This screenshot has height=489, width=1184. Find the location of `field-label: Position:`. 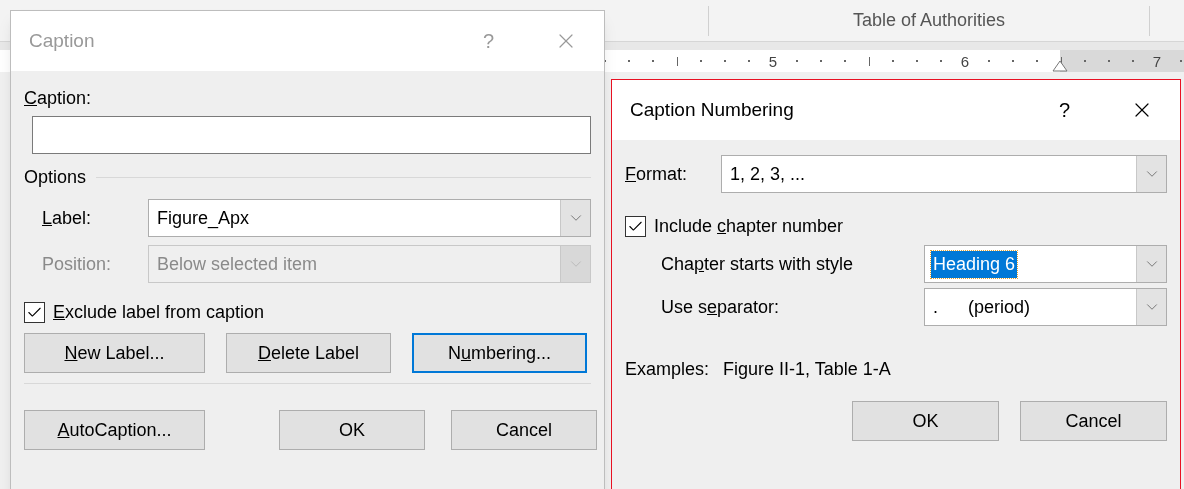

field-label: Position: is located at coordinates (77, 264).